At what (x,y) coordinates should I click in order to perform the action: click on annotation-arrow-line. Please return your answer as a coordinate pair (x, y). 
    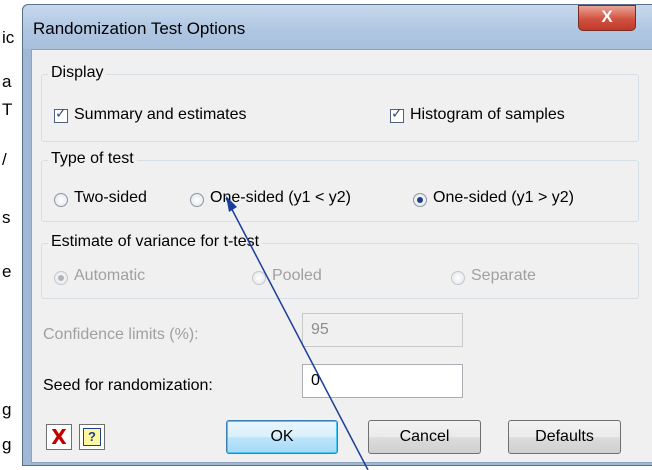
    Looking at the image, I should click on (297, 333).